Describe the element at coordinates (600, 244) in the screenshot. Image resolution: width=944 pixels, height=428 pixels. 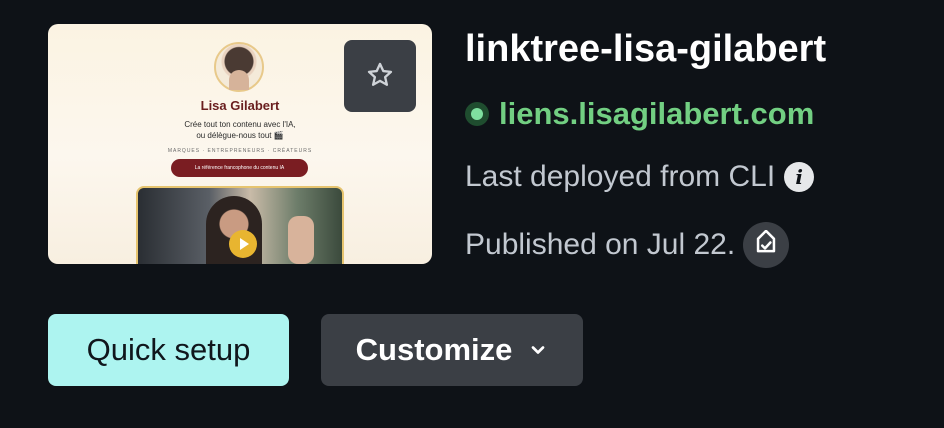
I see `published-text: Published on Jul 22.` at that location.